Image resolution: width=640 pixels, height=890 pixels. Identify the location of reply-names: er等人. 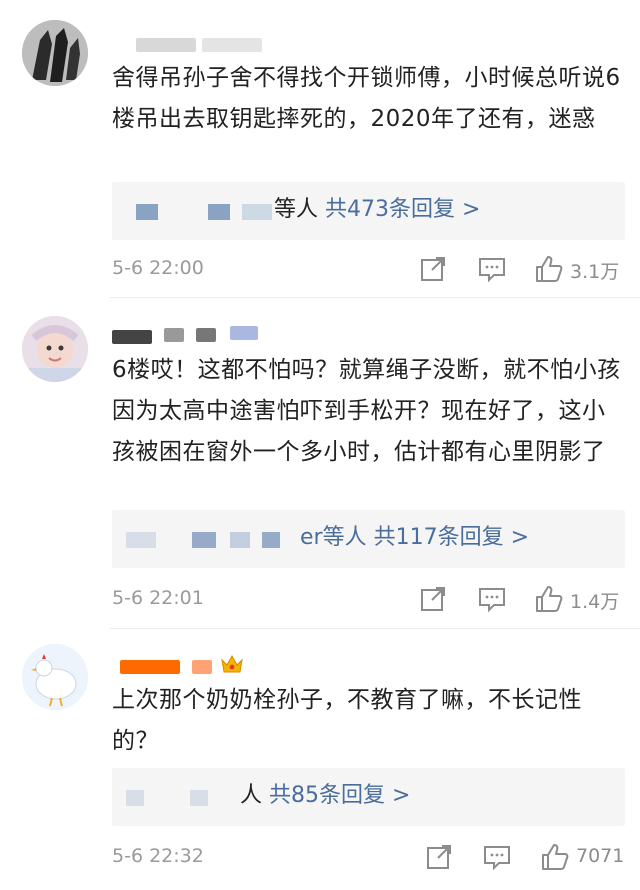
(333, 537).